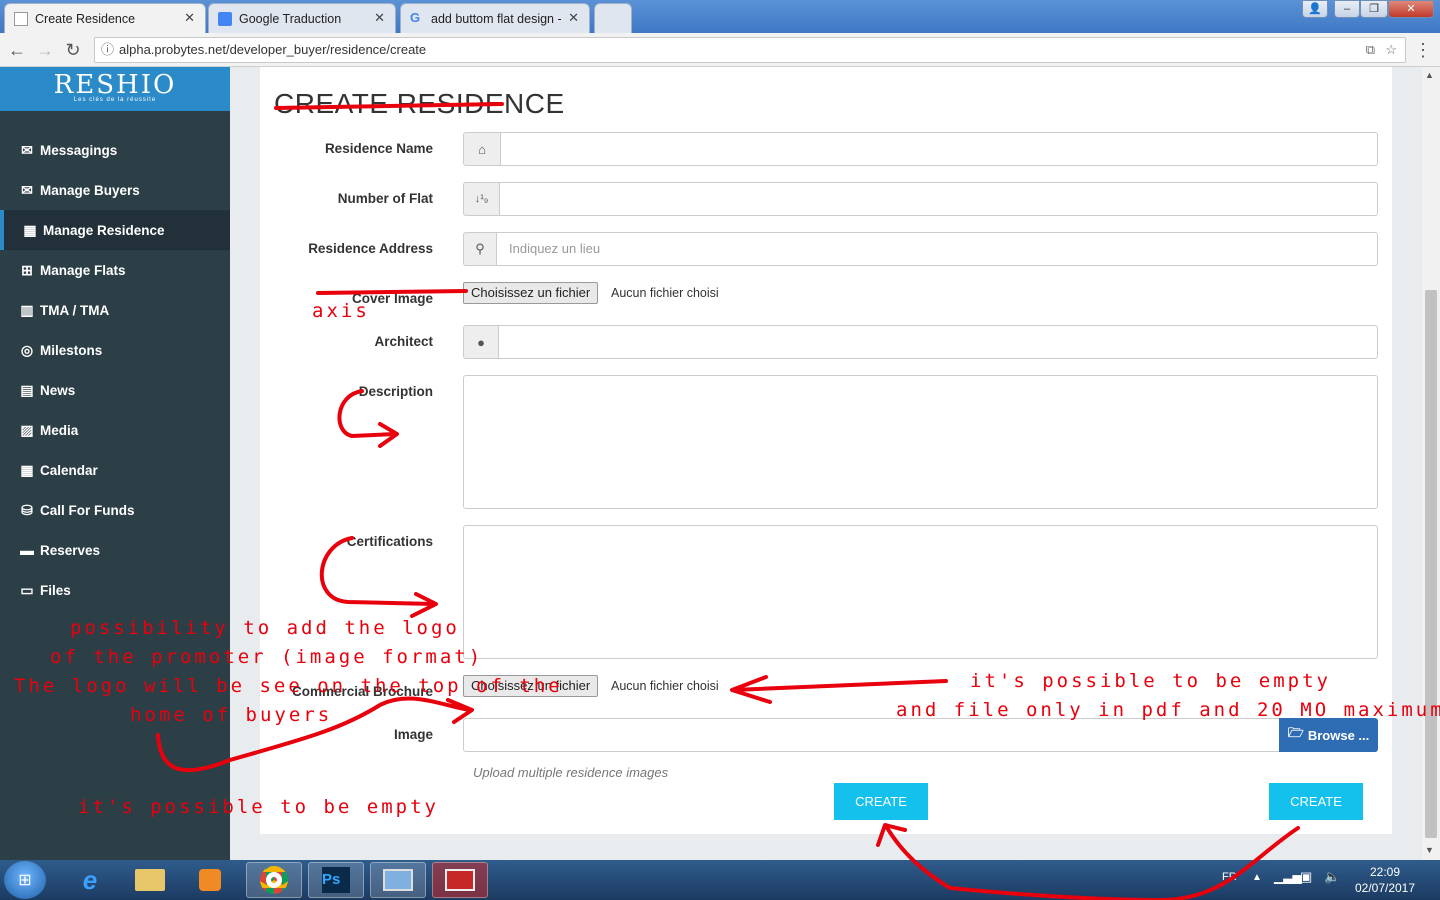 Image resolution: width=1440 pixels, height=900 pixels. Describe the element at coordinates (1288, 877) in the screenshot. I see `signal-icon: ▁▃▅` at that location.